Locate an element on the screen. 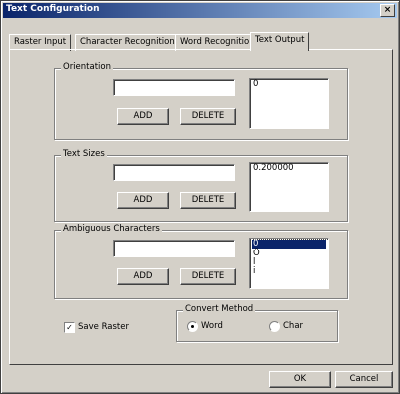 Image resolution: width=400 pixels, height=394 pixels. ambiguous-characters-input is located at coordinates (174, 248).